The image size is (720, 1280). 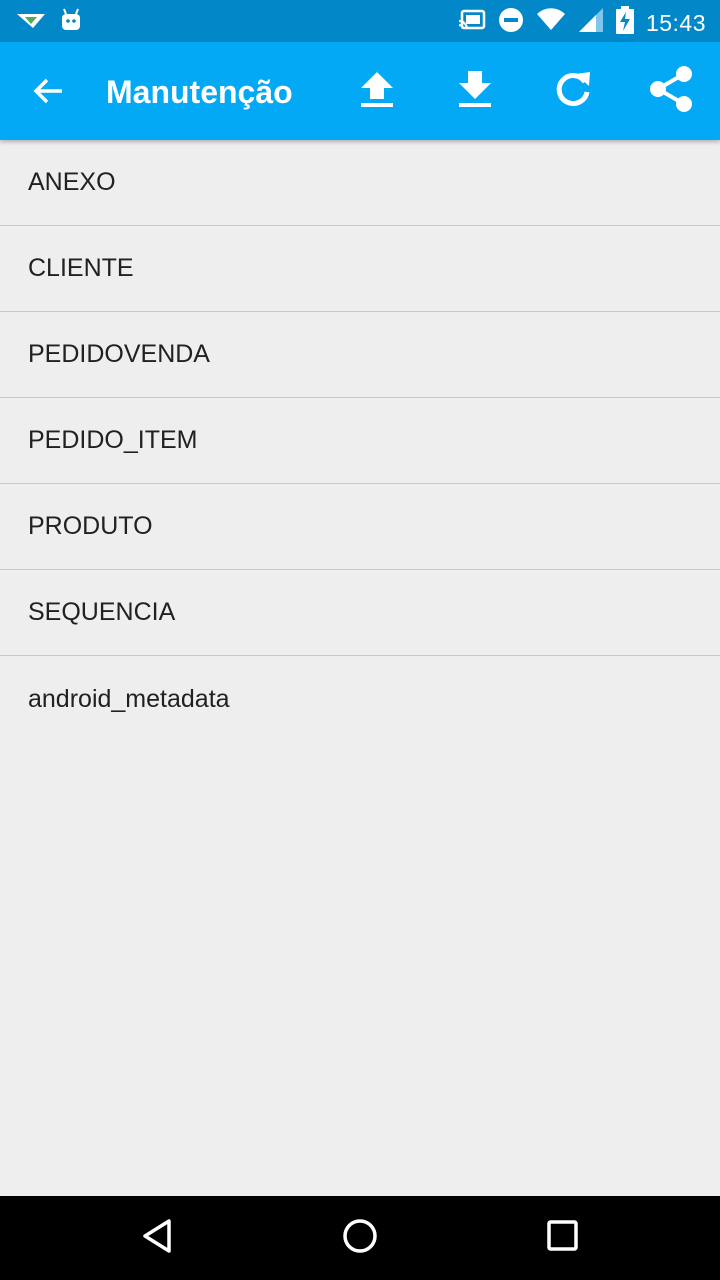 What do you see at coordinates (551, 22) in the screenshot?
I see `wifi-icon` at bounding box center [551, 22].